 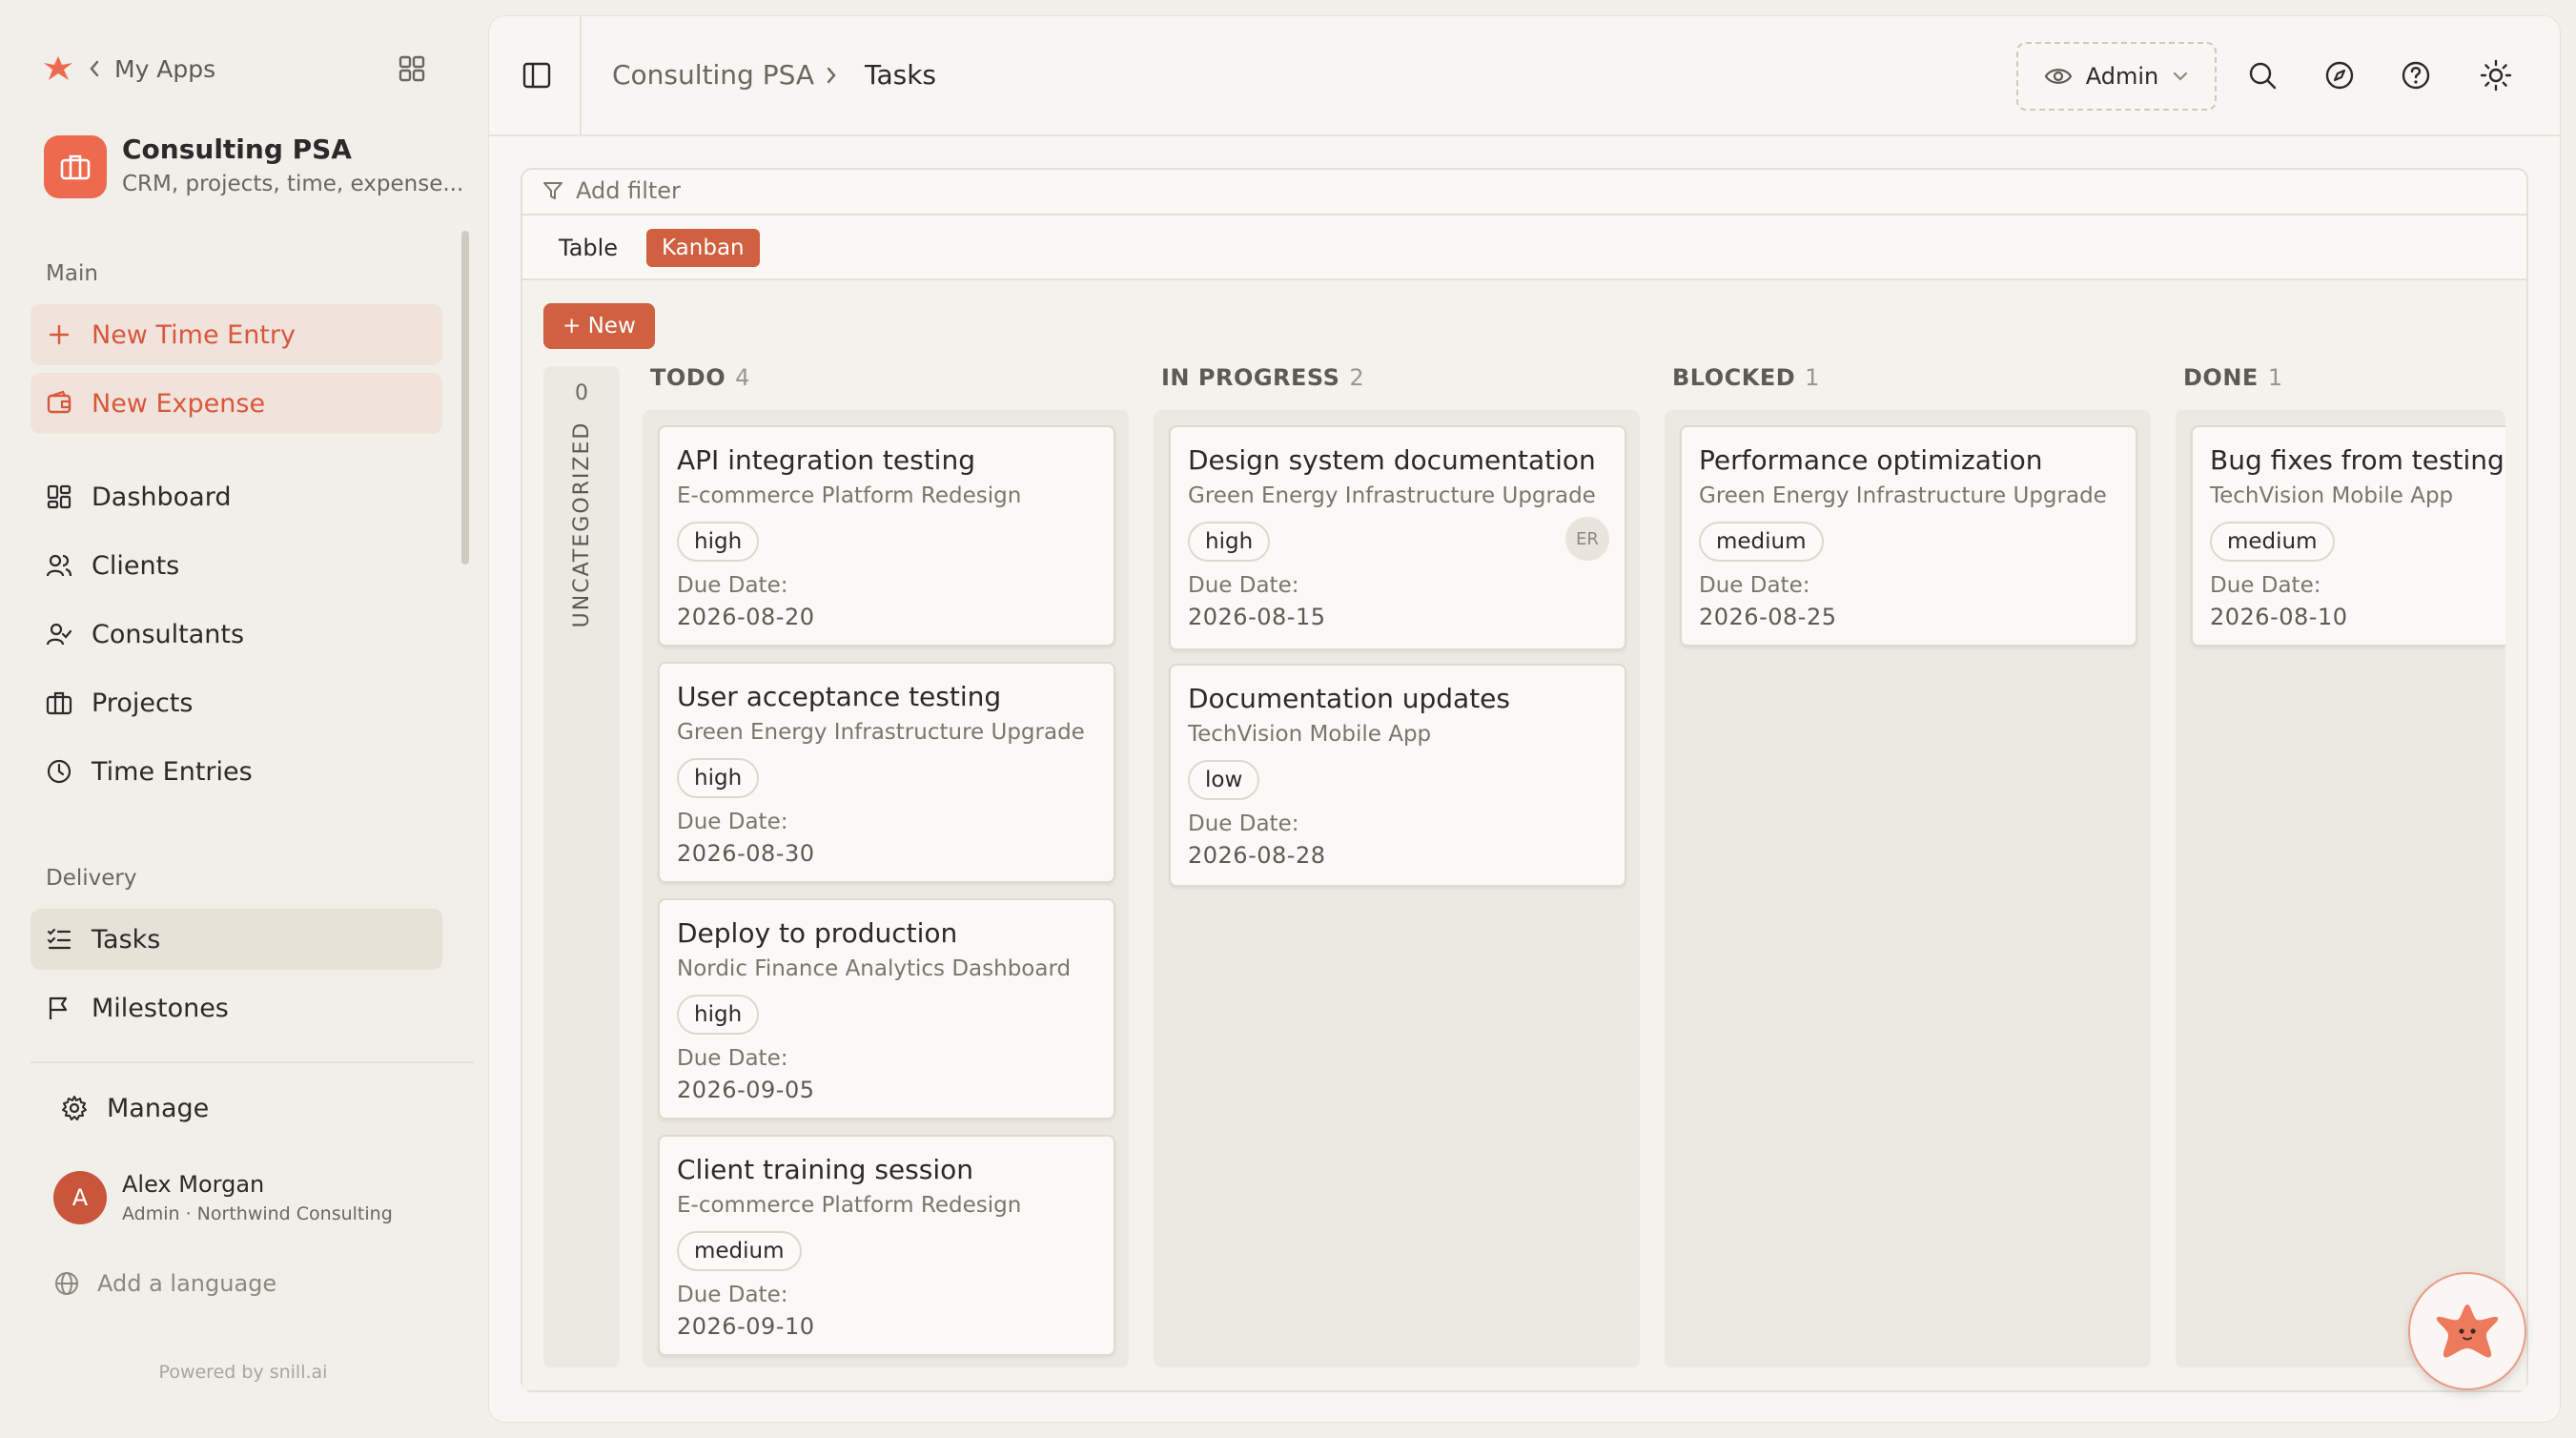 I want to click on snill-assistant-icon, so click(x=2467, y=1331).